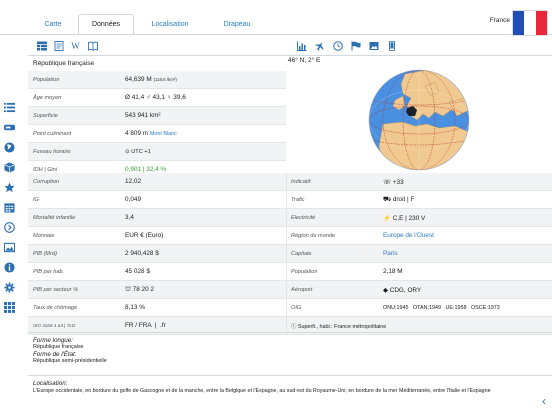 The width and height of the screenshot is (552, 414). What do you see at coordinates (294, 326) in the screenshot?
I see `info-icon: ⓘ` at bounding box center [294, 326].